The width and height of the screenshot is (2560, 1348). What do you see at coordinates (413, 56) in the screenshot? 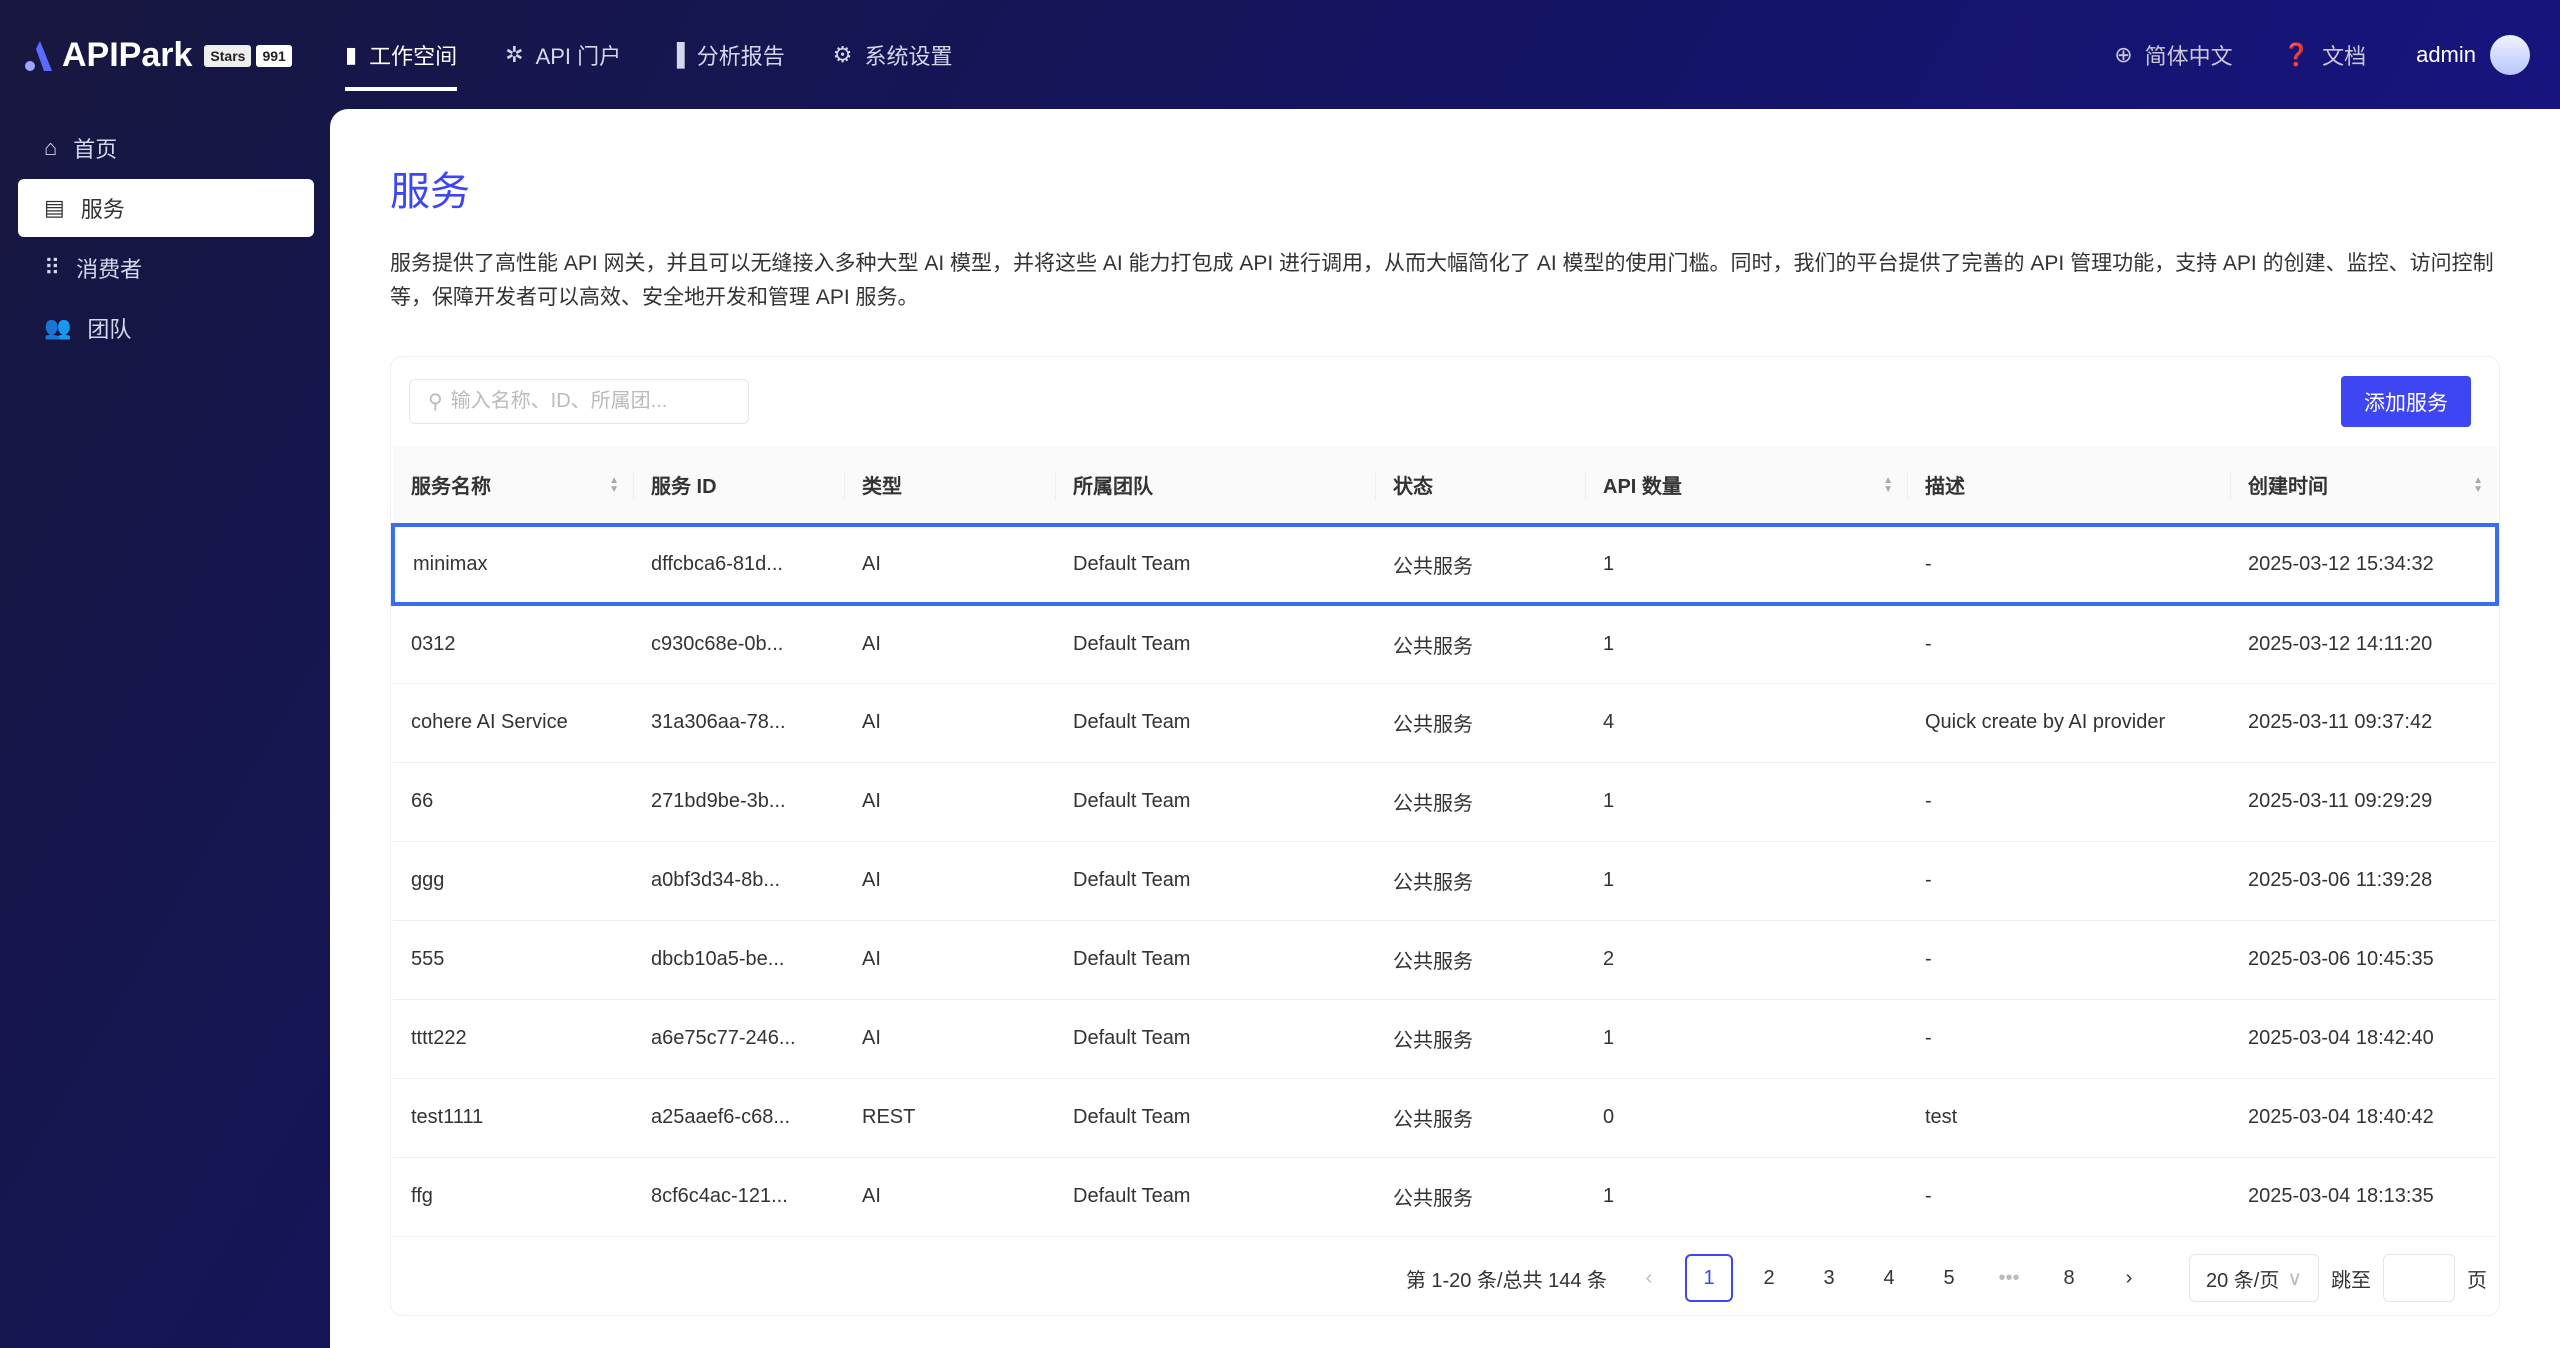
I see `nav-label: 工作空间` at bounding box center [413, 56].